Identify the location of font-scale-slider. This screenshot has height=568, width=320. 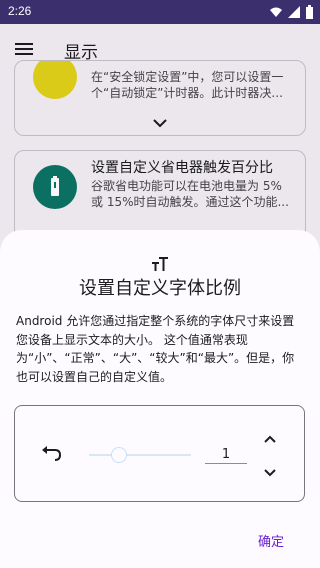
(140, 455).